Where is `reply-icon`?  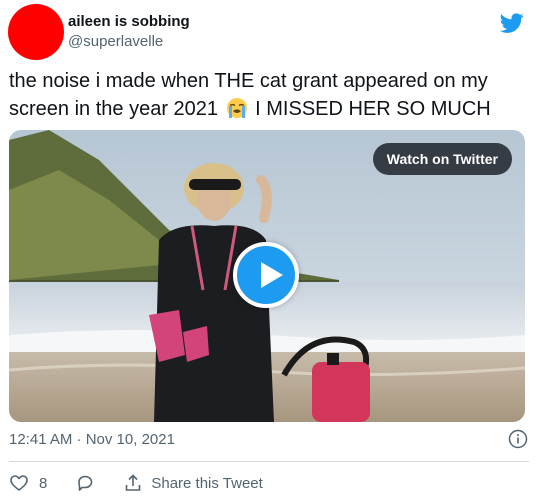 reply-icon is located at coordinates (85, 483).